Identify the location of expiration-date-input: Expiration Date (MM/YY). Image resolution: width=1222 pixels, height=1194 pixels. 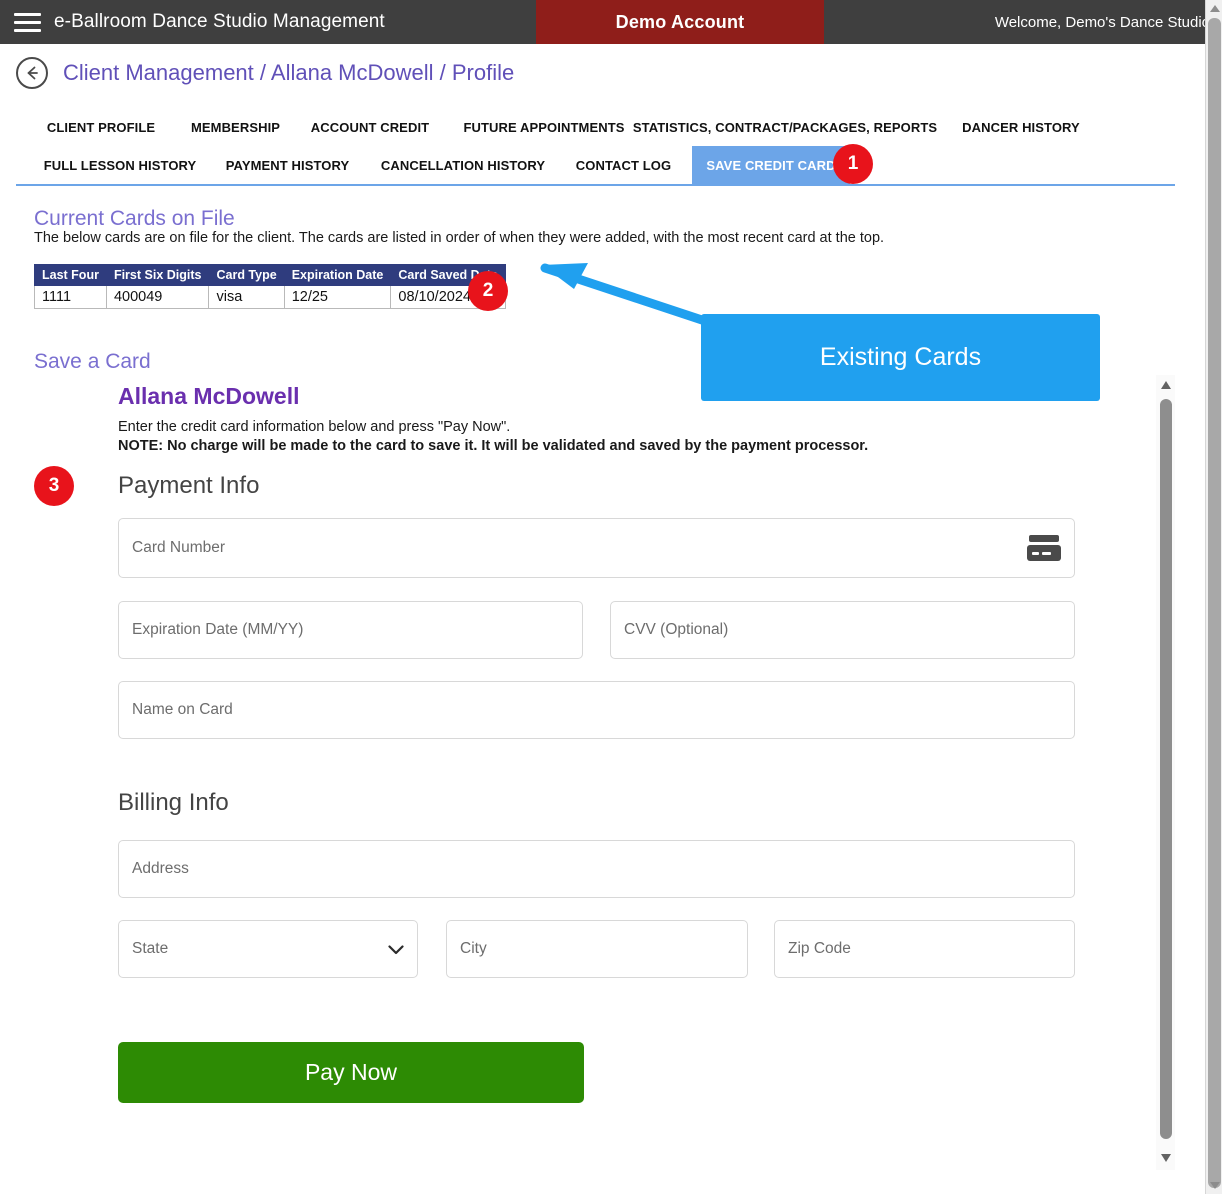
(350, 630).